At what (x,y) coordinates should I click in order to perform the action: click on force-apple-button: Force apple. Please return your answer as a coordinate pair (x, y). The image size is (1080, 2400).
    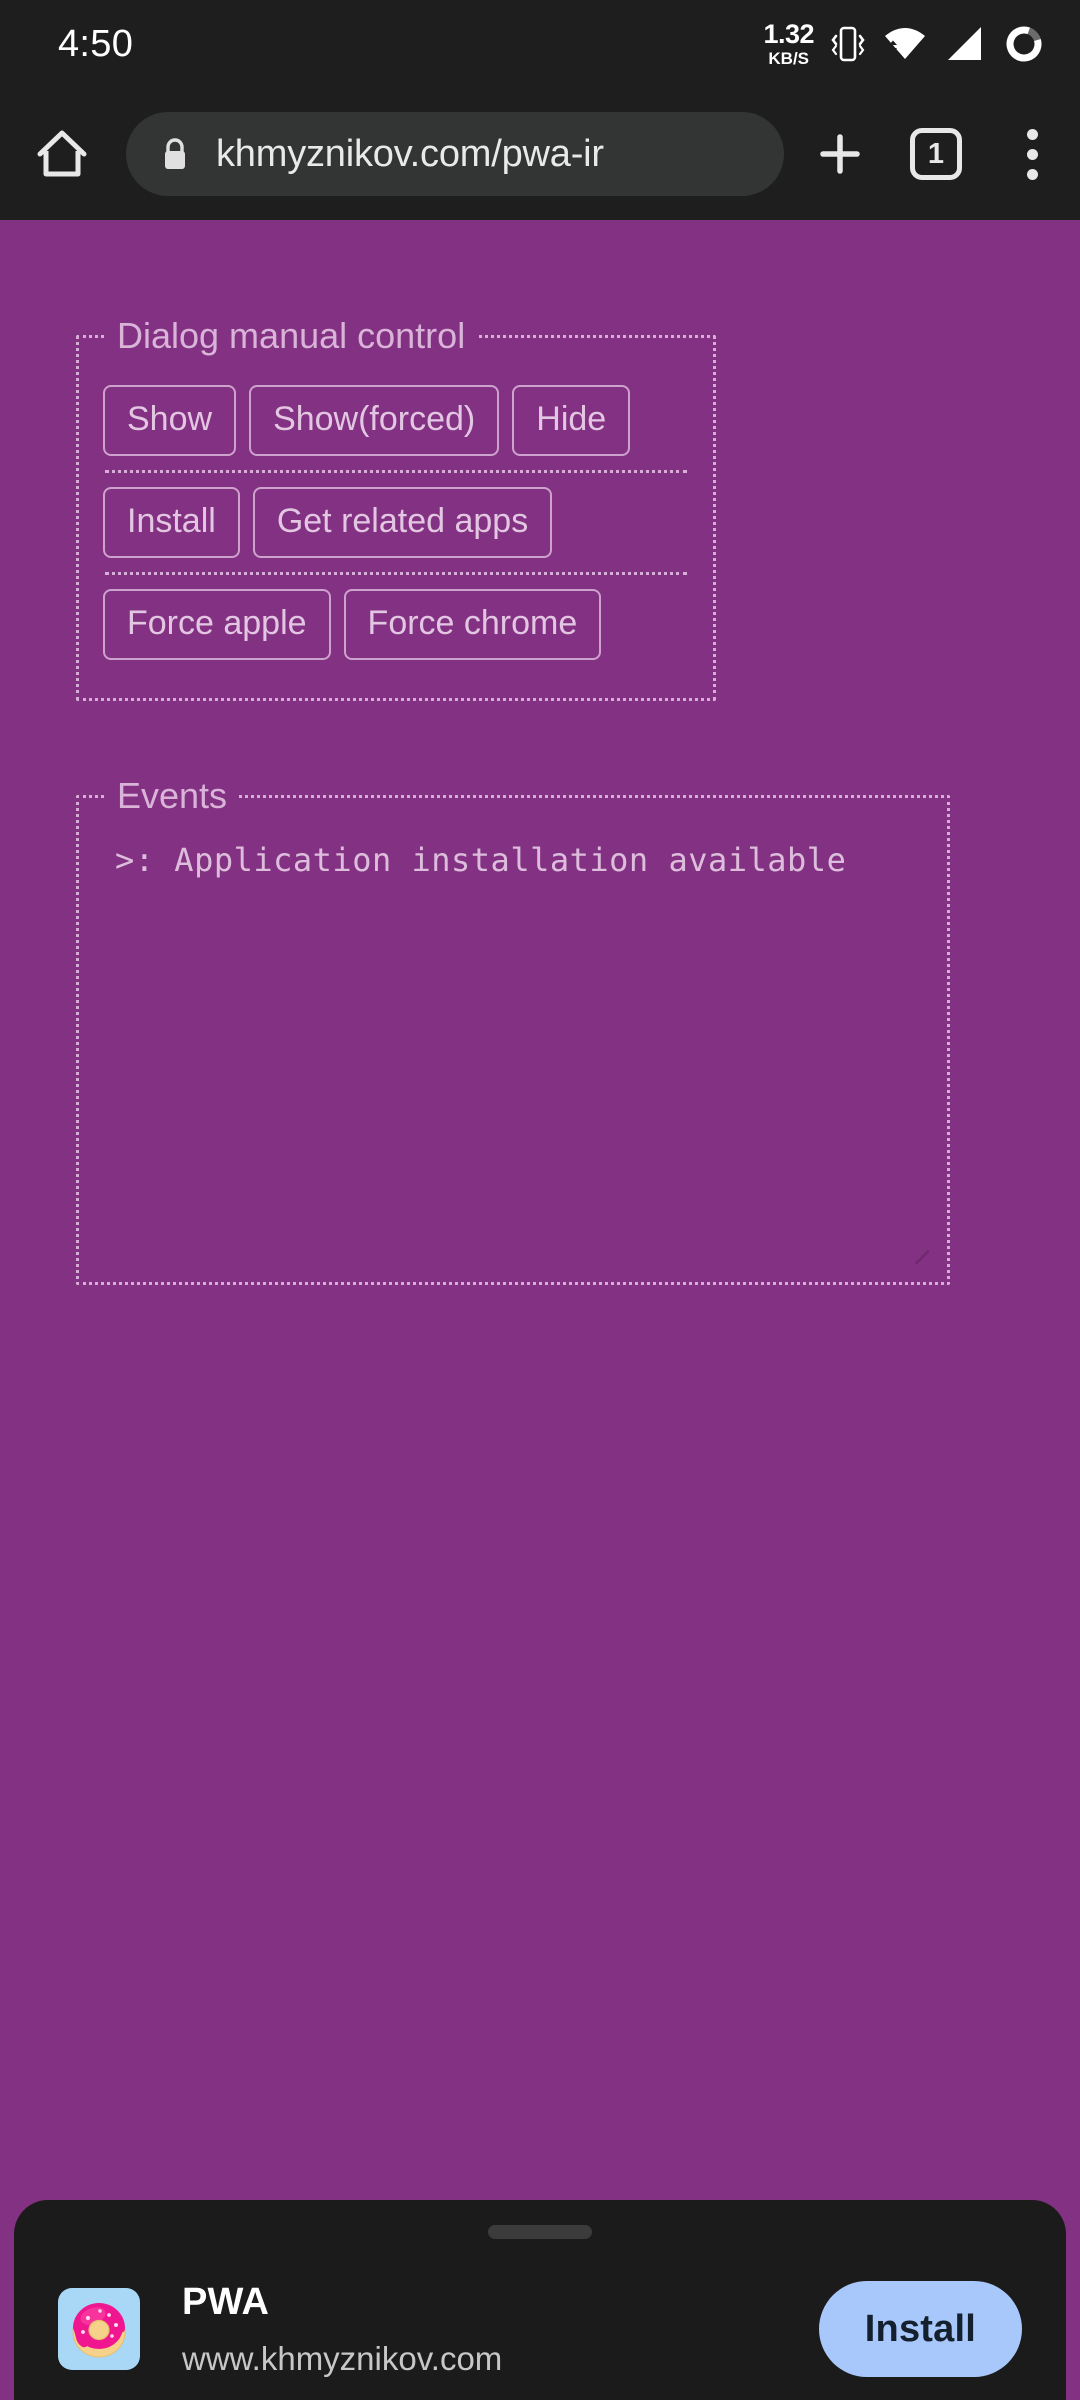
    Looking at the image, I should click on (217, 624).